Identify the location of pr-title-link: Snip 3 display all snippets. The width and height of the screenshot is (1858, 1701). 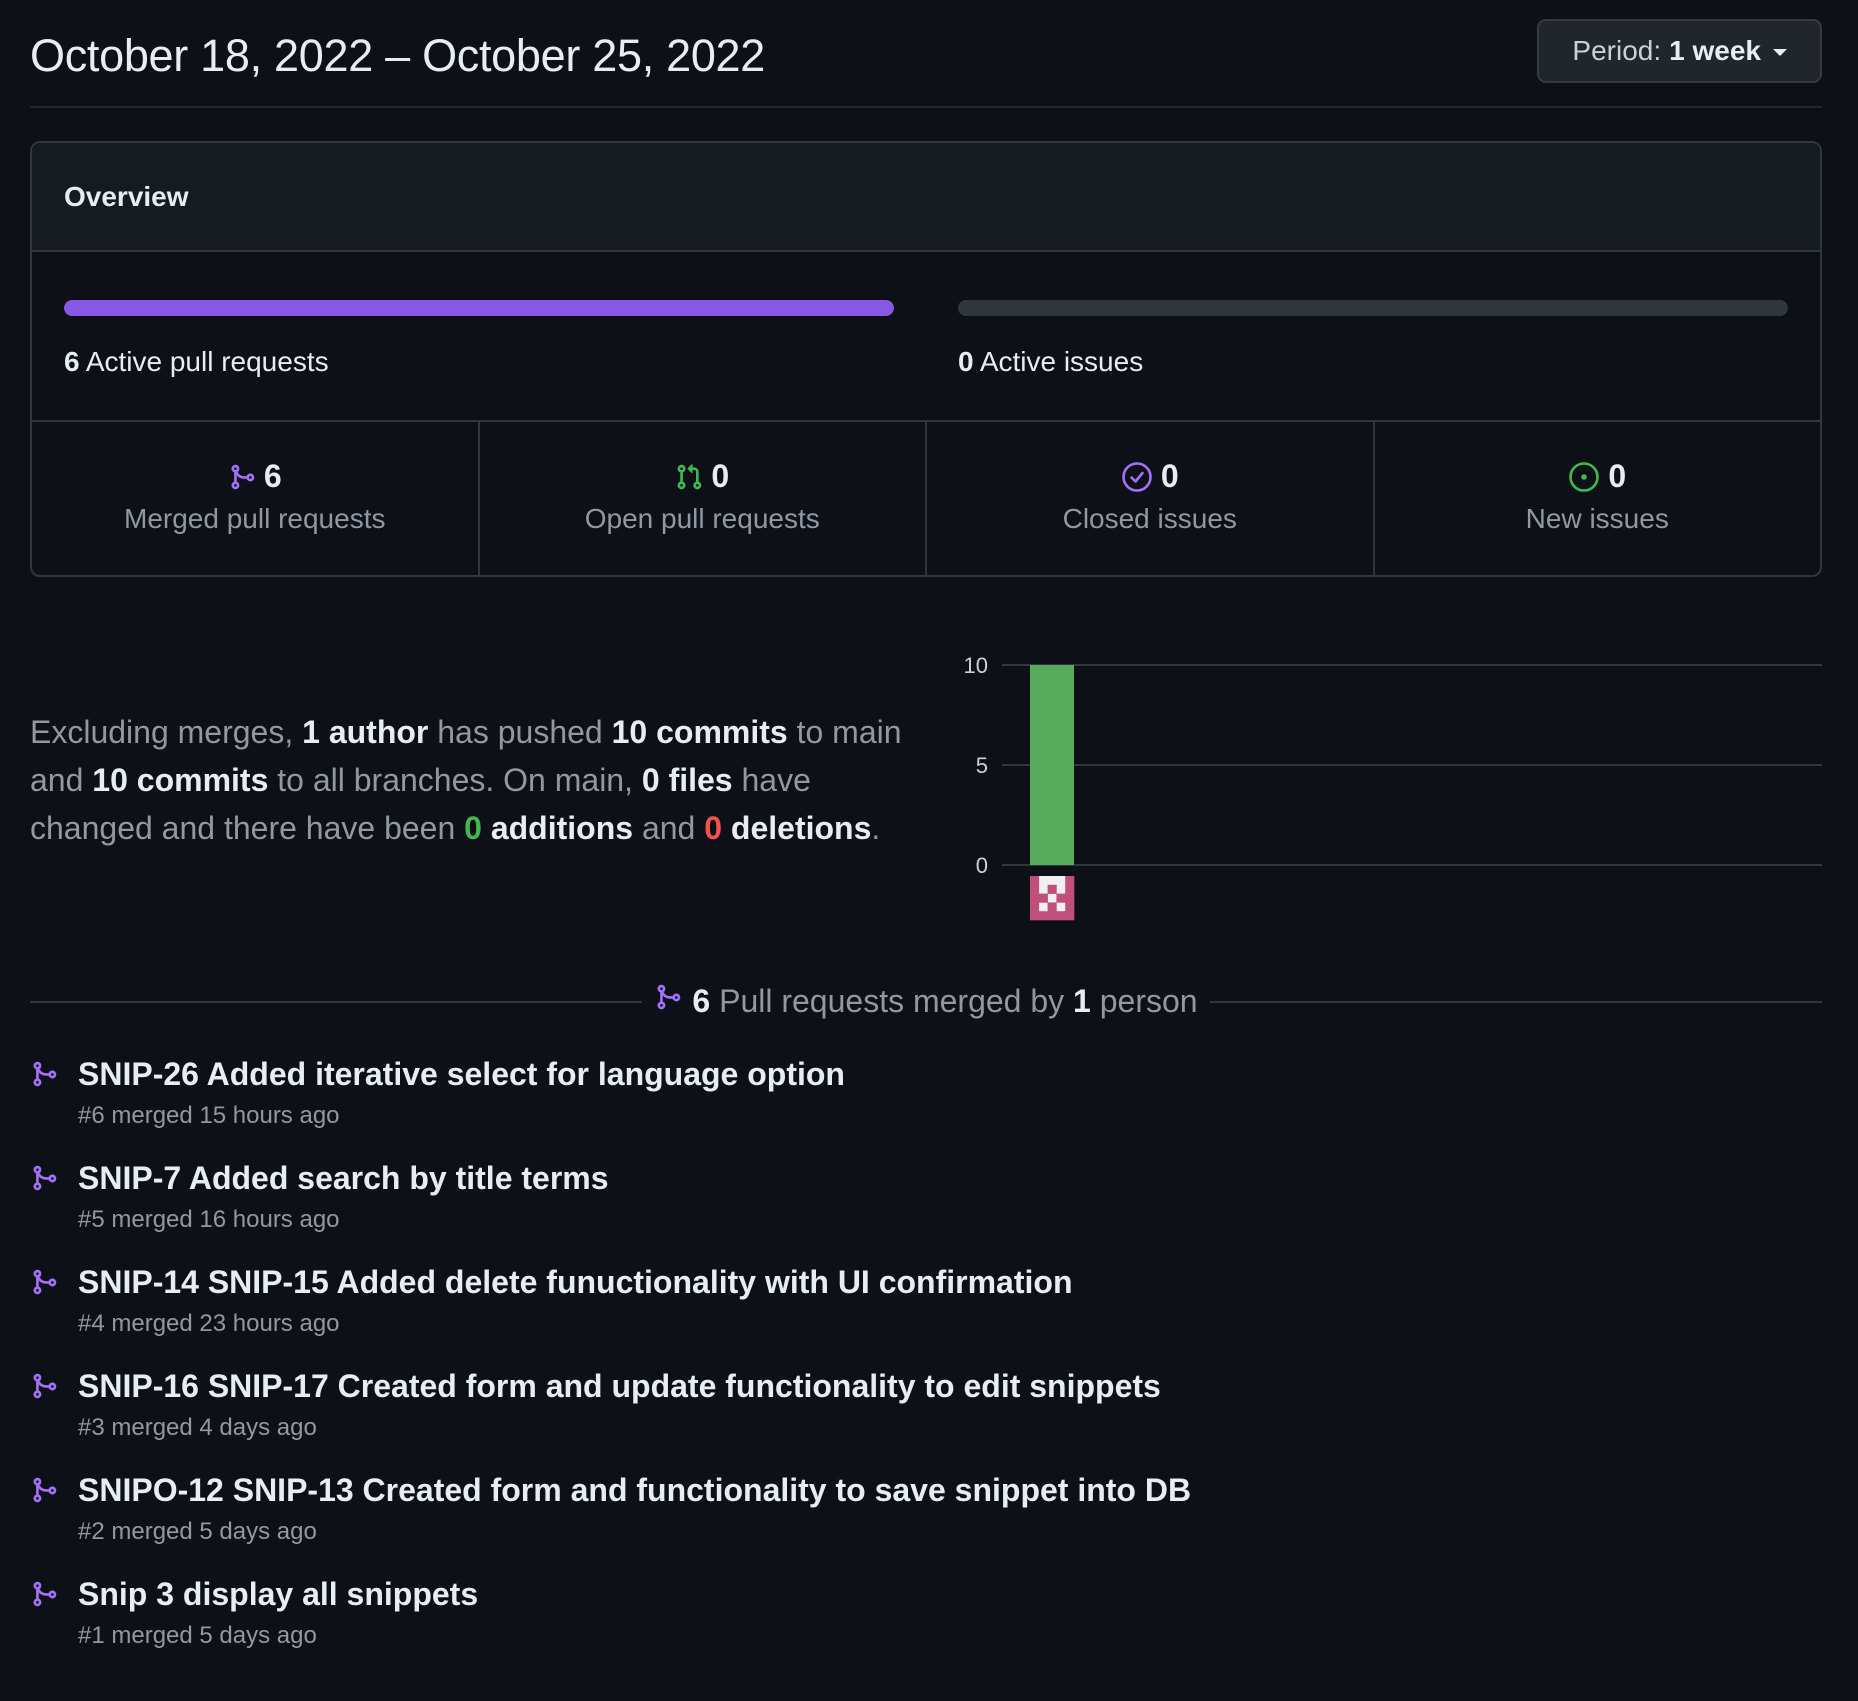
(278, 1594).